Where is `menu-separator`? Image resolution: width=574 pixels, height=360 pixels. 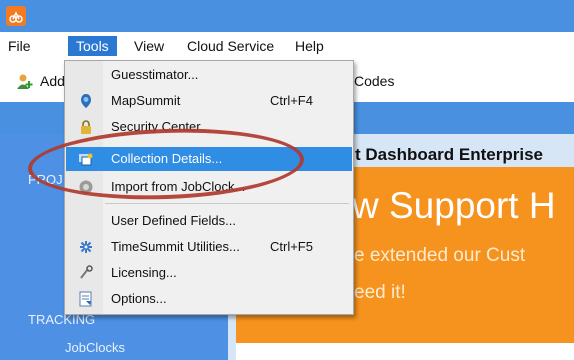 menu-separator is located at coordinates (227, 203).